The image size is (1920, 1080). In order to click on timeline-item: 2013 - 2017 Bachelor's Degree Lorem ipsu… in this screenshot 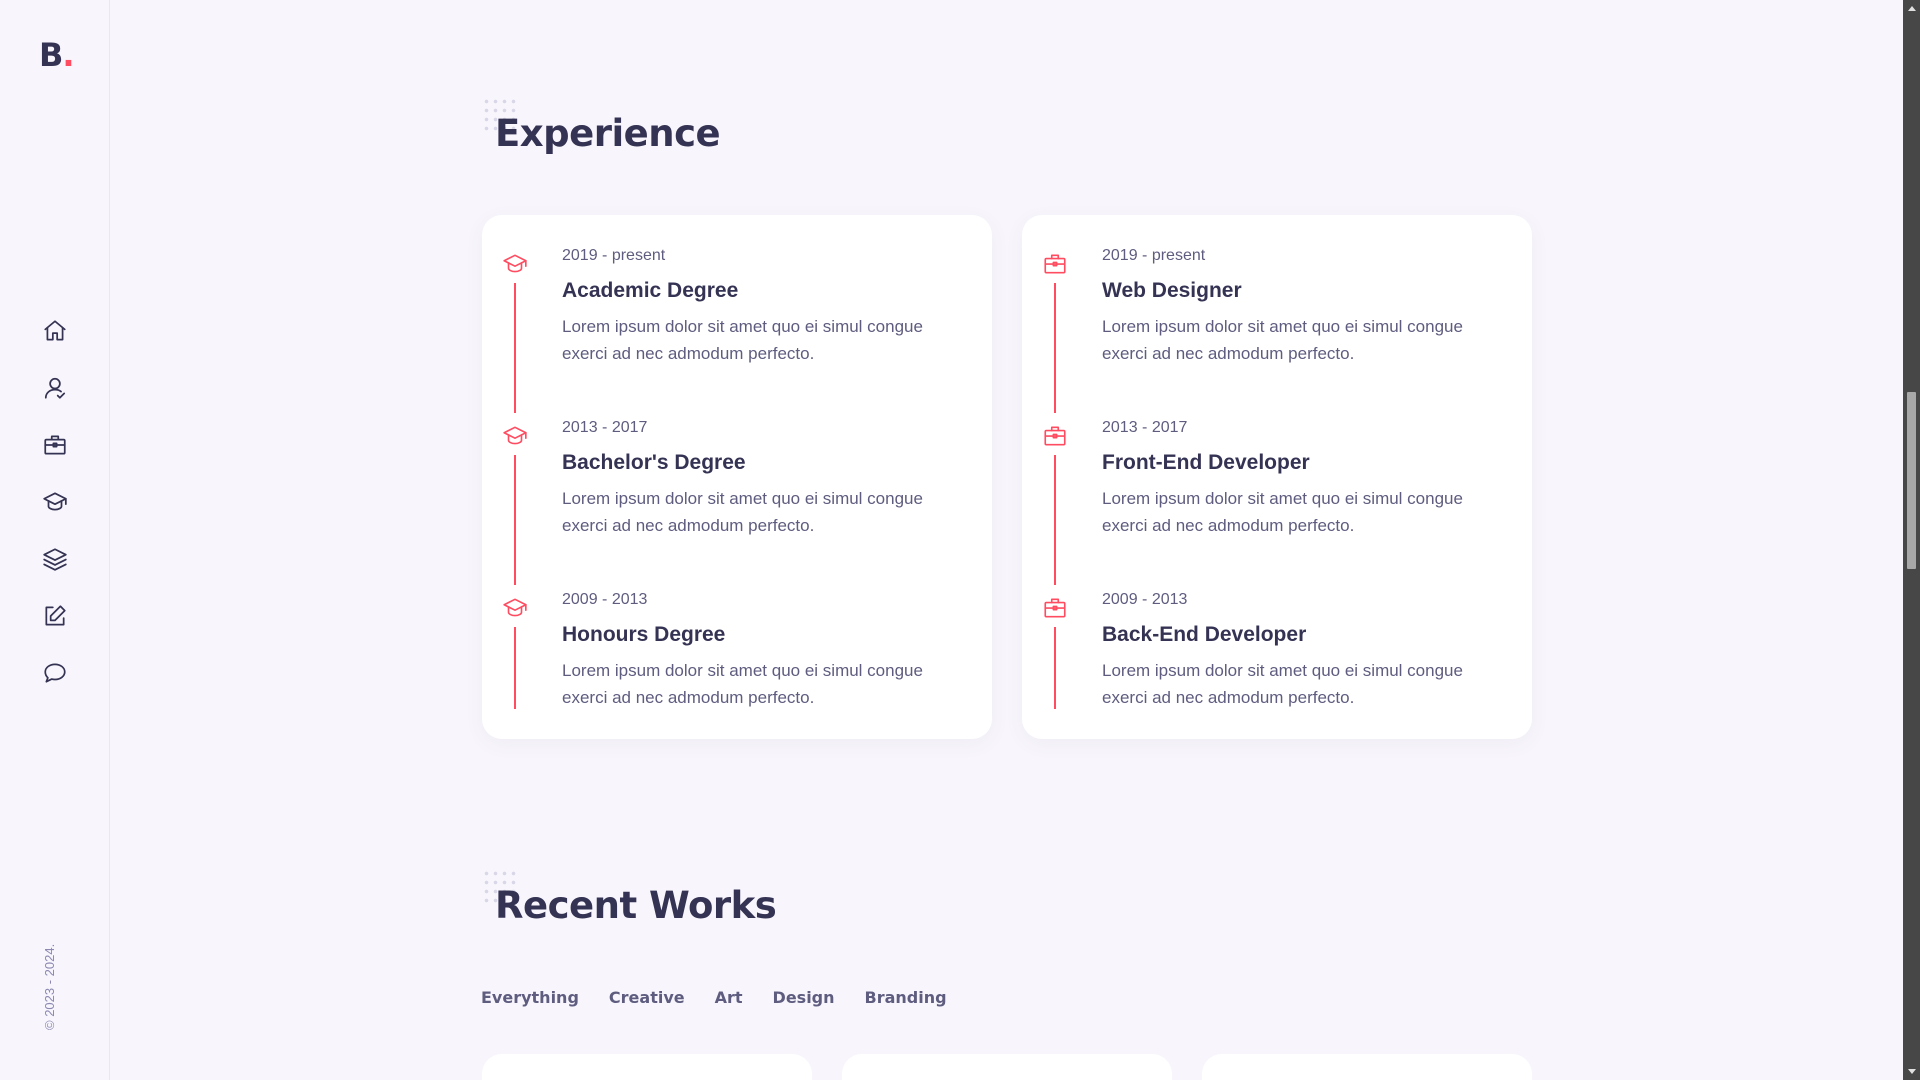, I will do `click(737, 486)`.